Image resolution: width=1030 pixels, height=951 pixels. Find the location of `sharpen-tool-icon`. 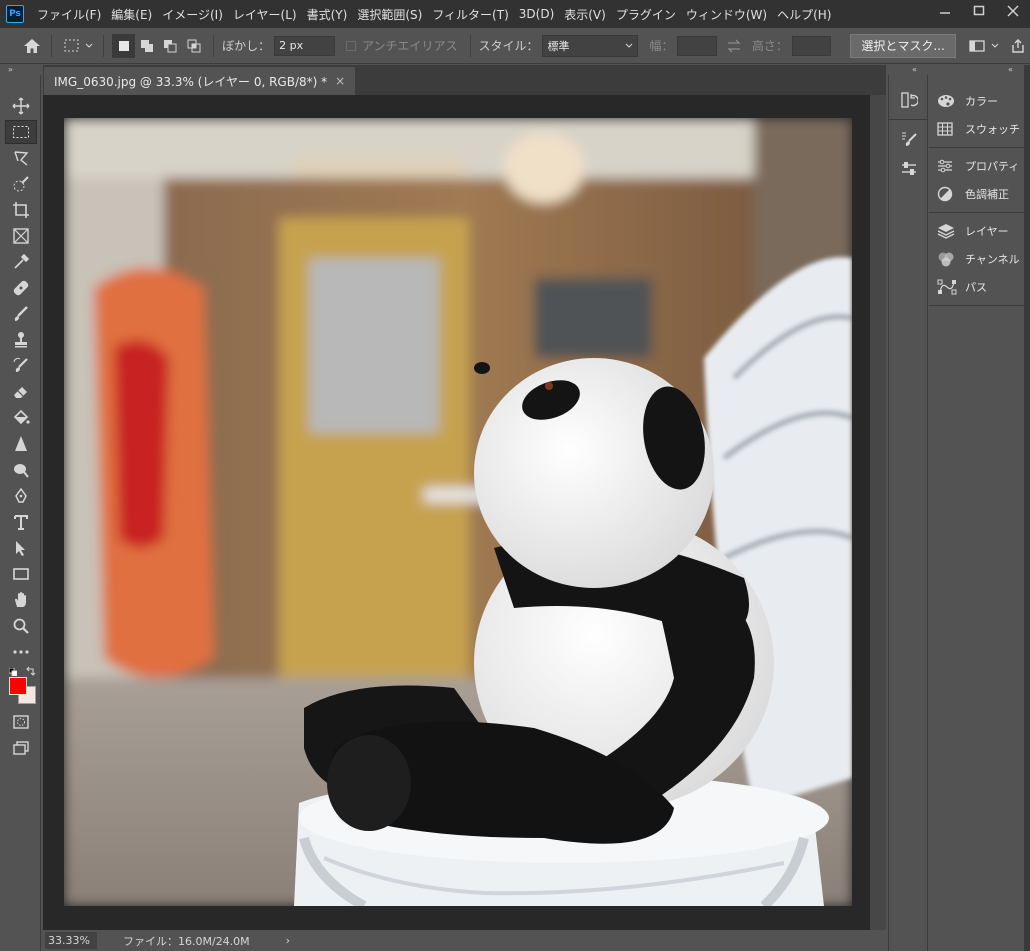

sharpen-tool-icon is located at coordinates (20, 444).